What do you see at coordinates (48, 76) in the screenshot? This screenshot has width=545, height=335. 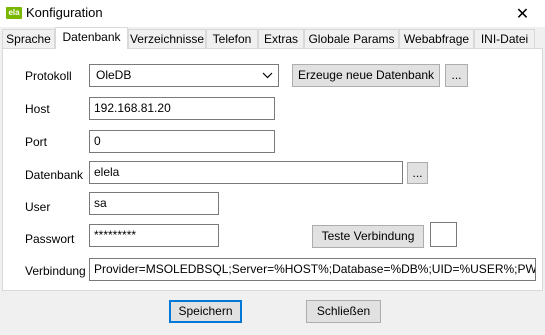 I see `protokoll-label: Protokoll` at bounding box center [48, 76].